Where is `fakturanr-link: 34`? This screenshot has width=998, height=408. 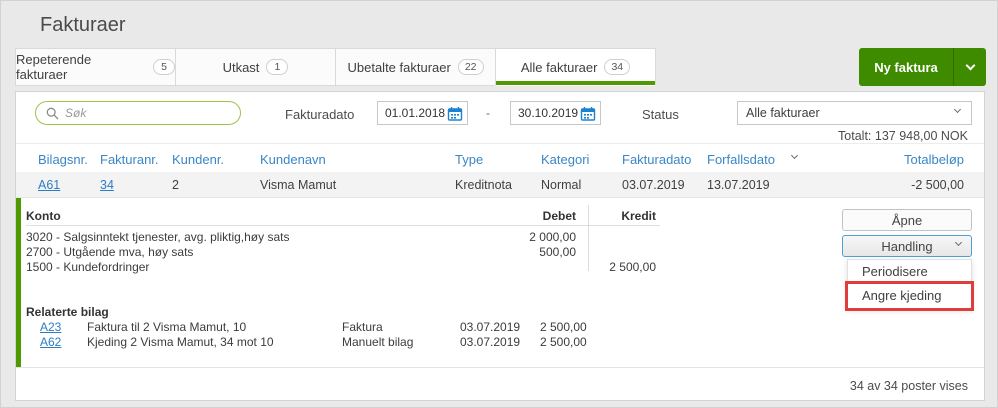 fakturanr-link: 34 is located at coordinates (107, 185).